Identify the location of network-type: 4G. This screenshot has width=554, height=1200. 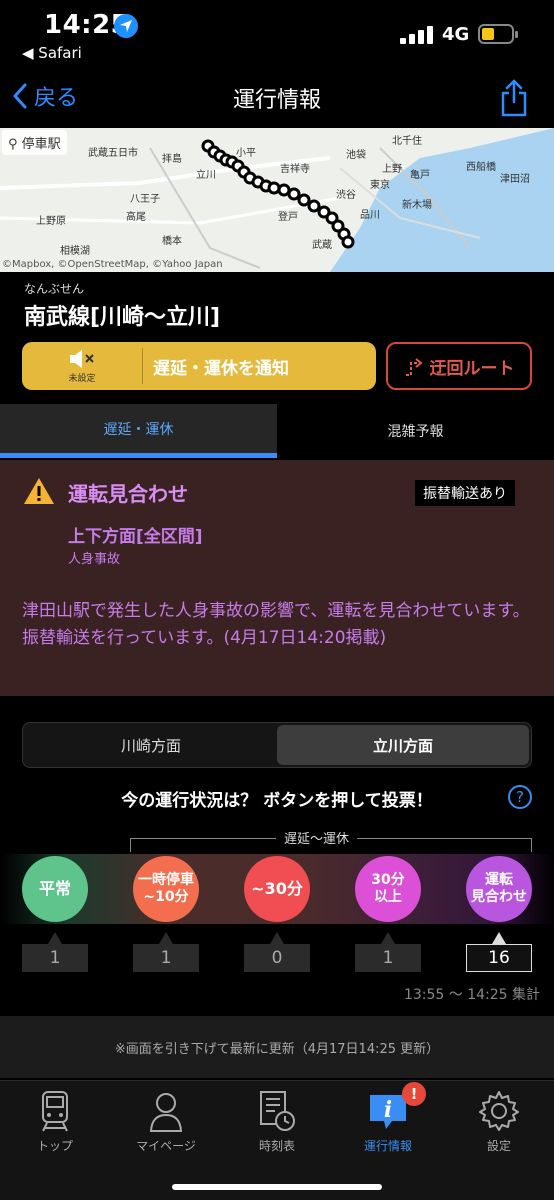
(456, 34).